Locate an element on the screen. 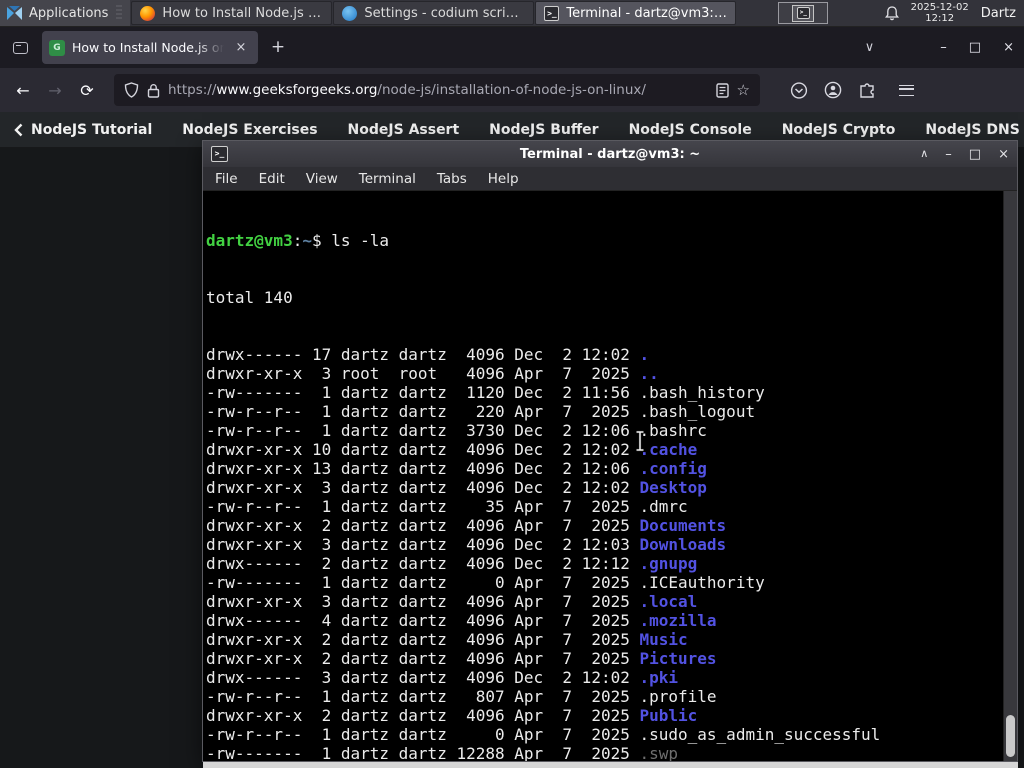  notification-bell-icon is located at coordinates (891, 13).